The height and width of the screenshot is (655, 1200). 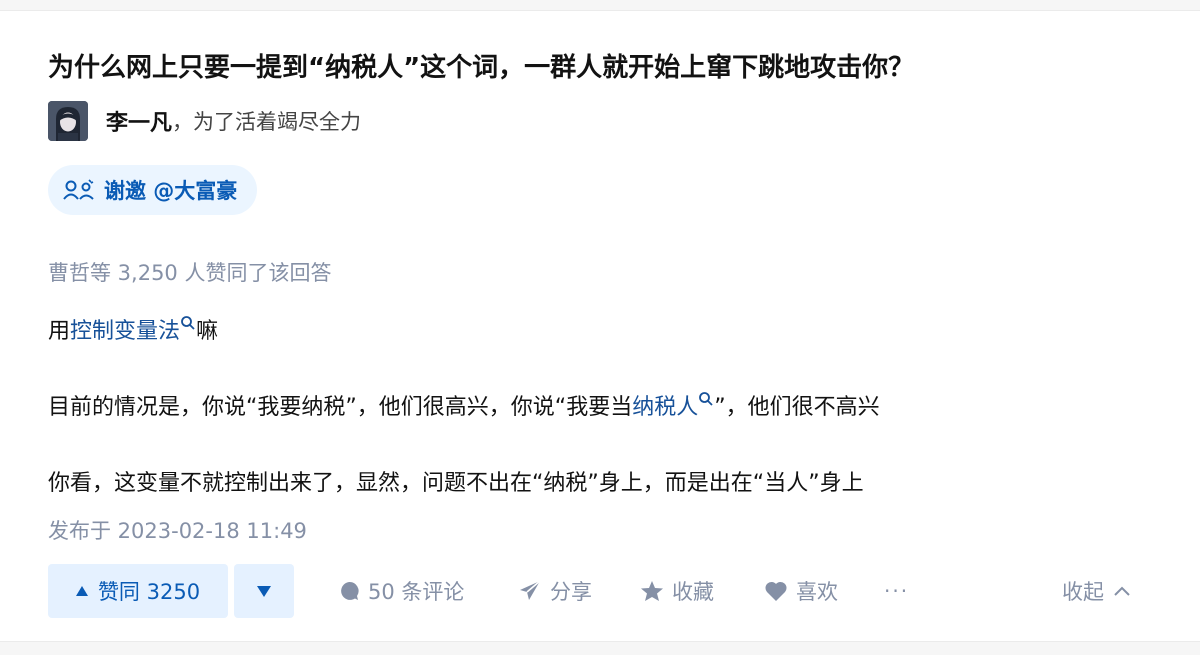 What do you see at coordinates (1122, 591) in the screenshot?
I see `chevron-up-icon` at bounding box center [1122, 591].